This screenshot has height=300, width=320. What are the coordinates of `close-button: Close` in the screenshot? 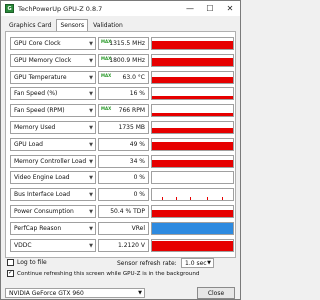 It's located at (216, 293).